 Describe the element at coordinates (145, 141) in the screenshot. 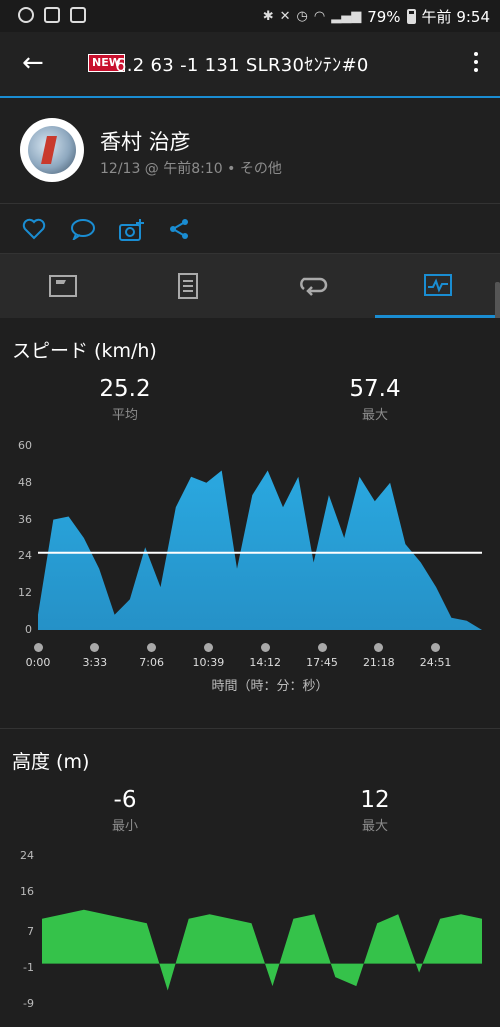

I see `user-name: 香村 治彦` at that location.